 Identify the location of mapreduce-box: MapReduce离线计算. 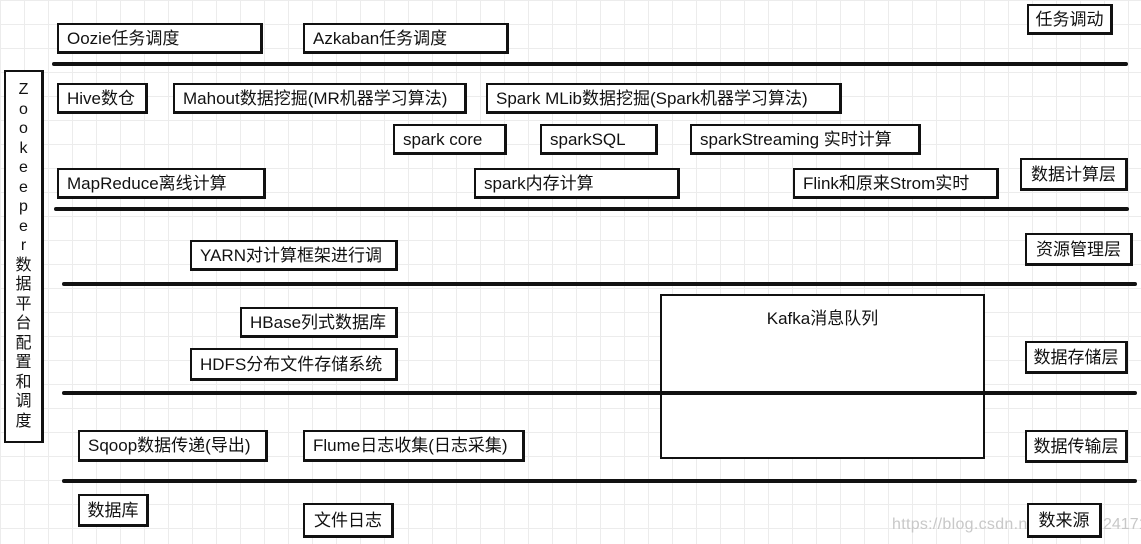
(161, 183).